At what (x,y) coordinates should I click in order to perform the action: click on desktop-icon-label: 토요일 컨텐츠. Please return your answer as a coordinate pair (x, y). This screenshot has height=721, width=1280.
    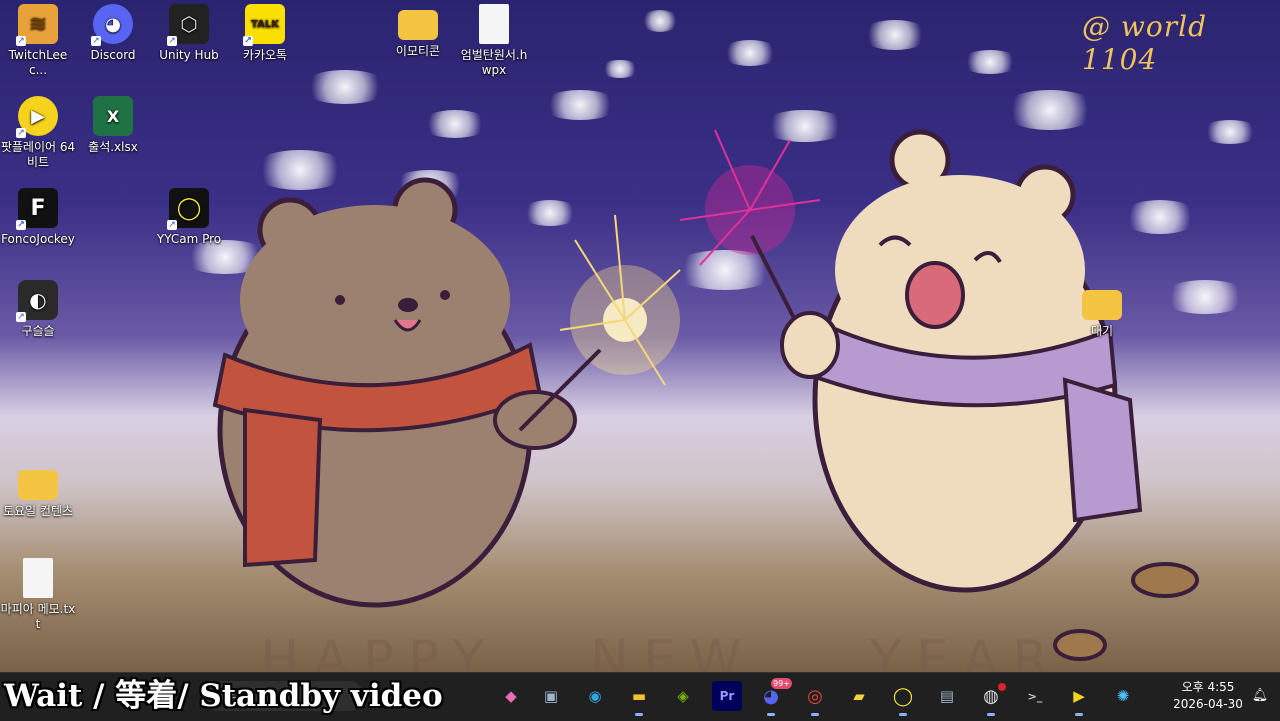
    Looking at the image, I should click on (38, 511).